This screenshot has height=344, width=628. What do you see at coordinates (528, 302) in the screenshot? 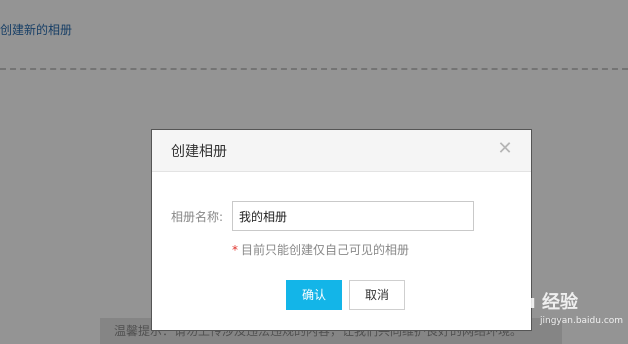
I see `watermark-logo: Baidu 经验` at bounding box center [528, 302].